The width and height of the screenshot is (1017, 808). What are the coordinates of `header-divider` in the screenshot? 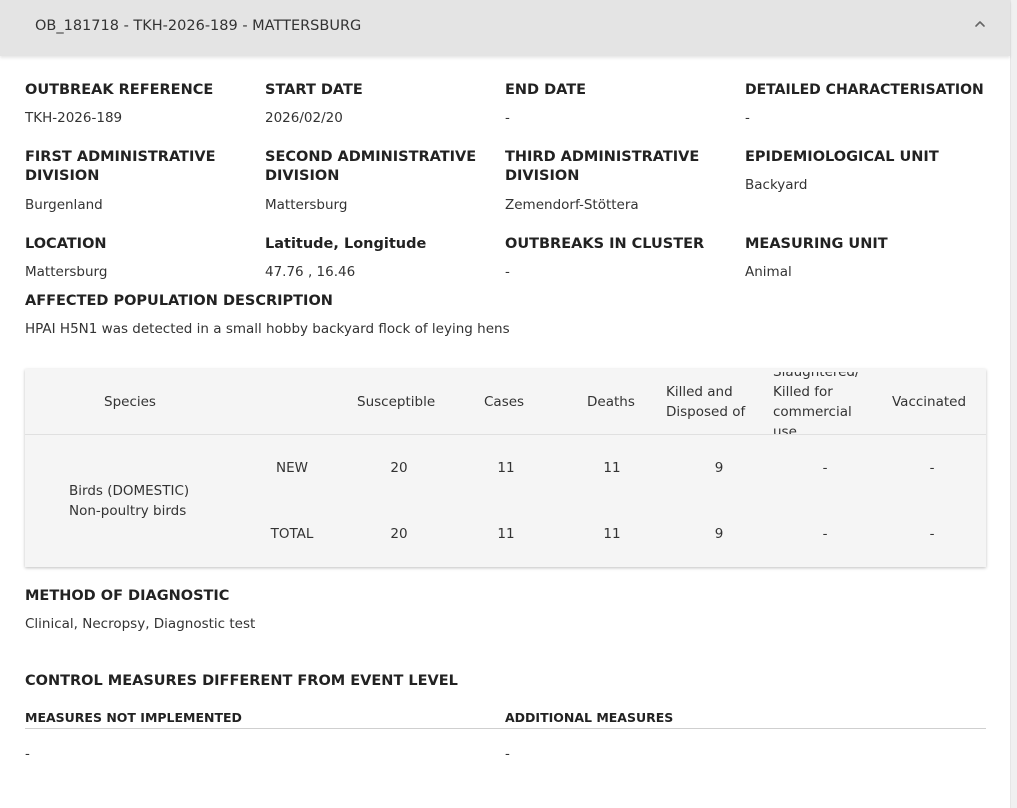 It's located at (505, 434).